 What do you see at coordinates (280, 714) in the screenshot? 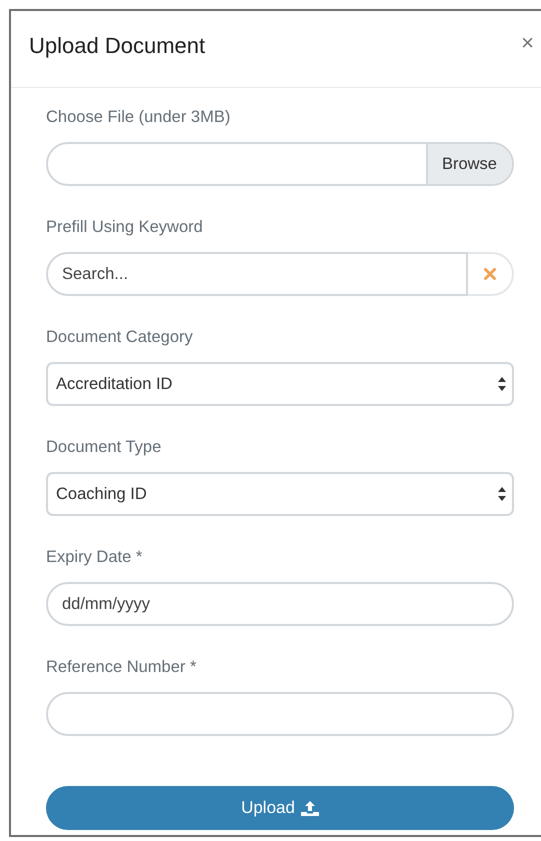
I see `input-field` at bounding box center [280, 714].